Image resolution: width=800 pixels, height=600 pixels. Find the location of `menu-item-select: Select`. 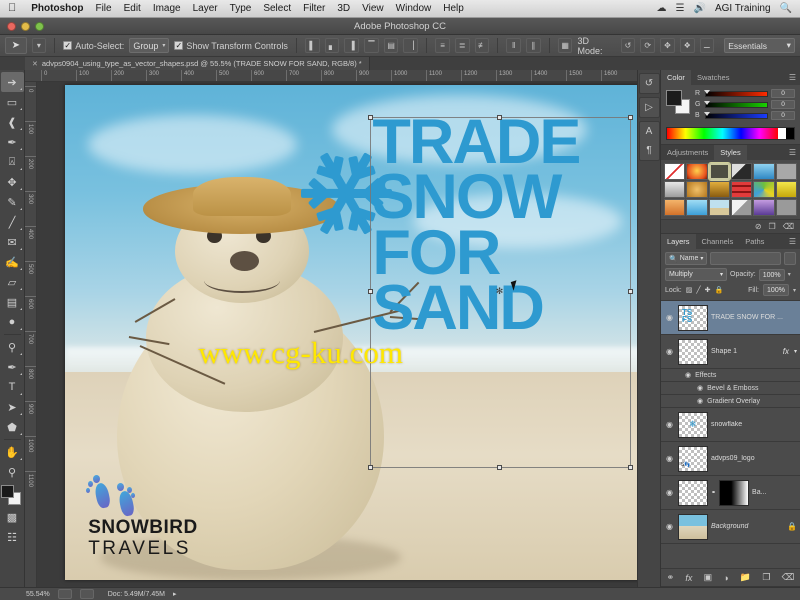

menu-item-select: Select is located at coordinates (277, 8).